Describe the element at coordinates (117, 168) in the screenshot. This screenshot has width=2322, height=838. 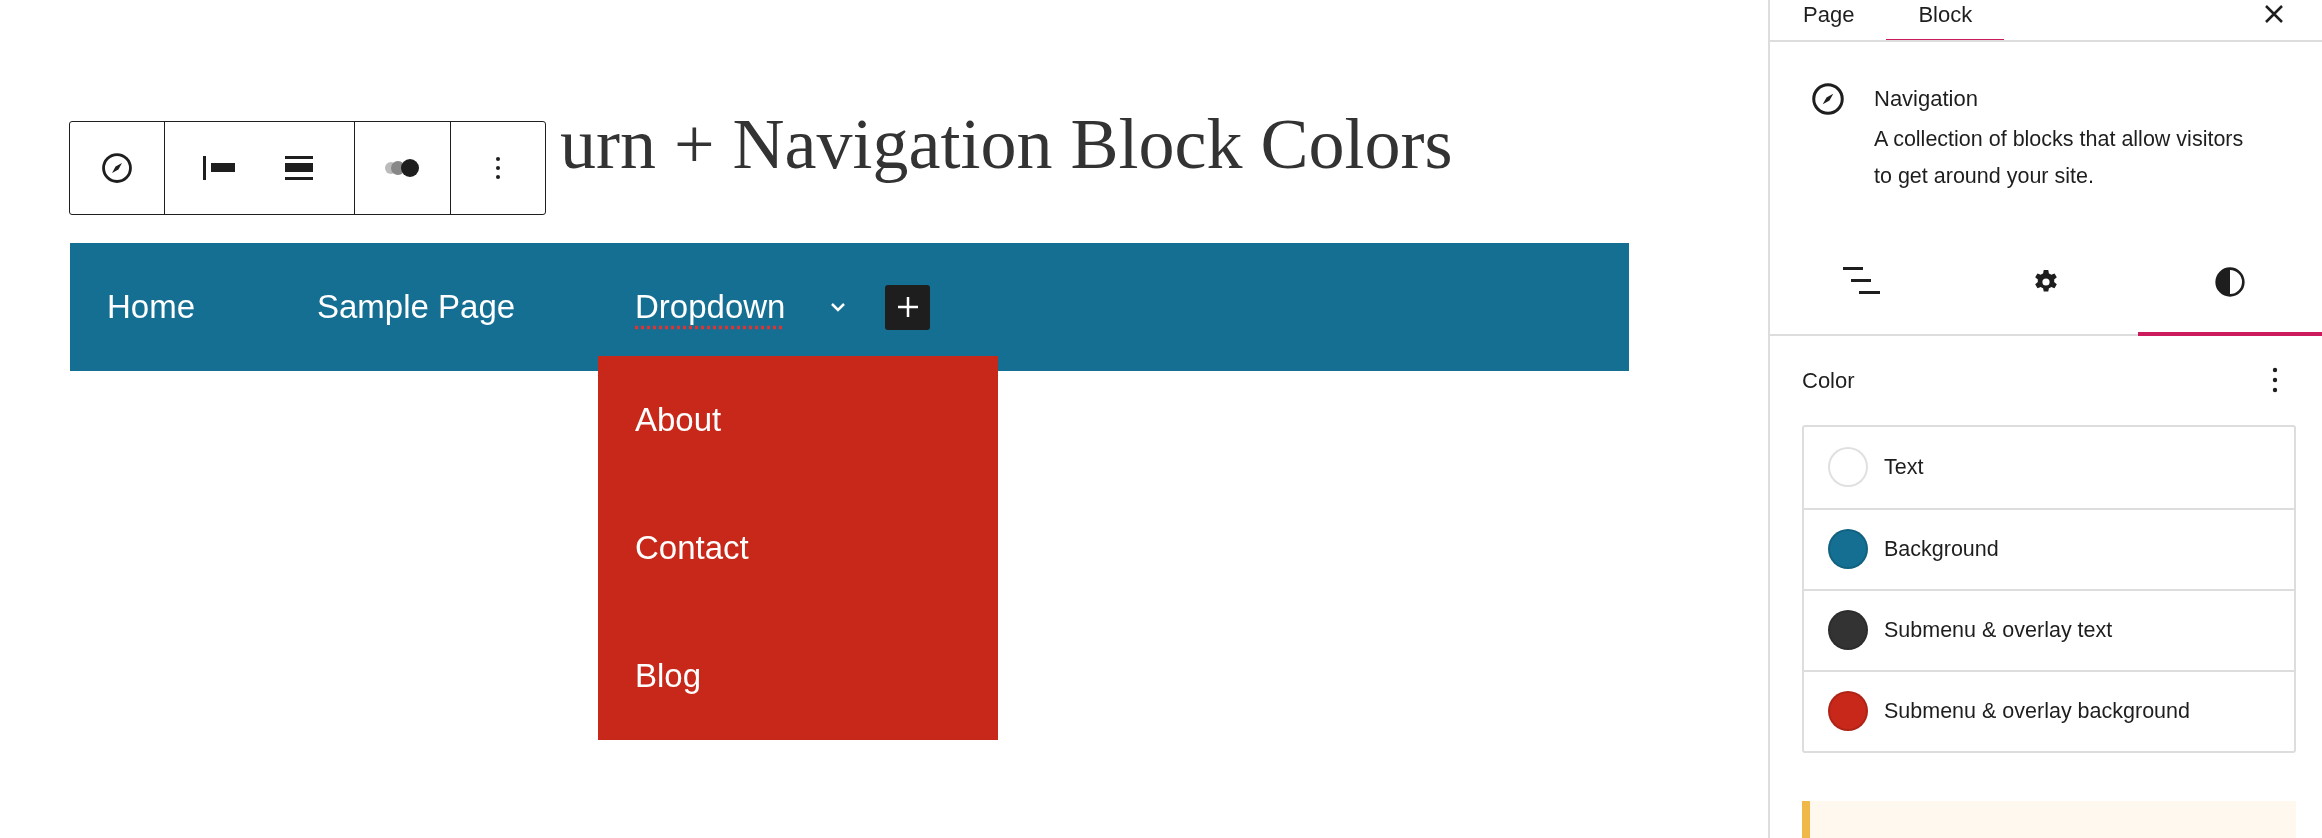
I see `compass-icon` at that location.